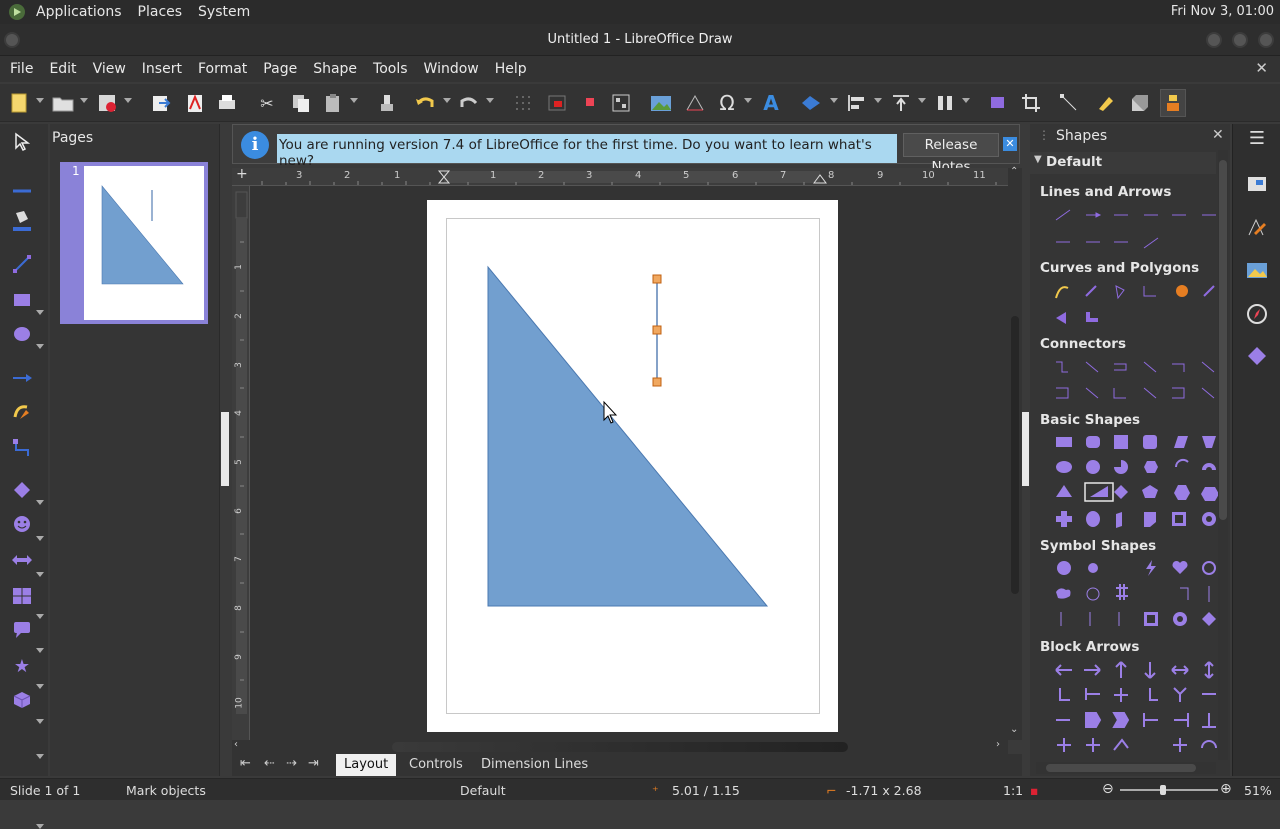 The width and height of the screenshot is (1280, 829). I want to click on lines-arrows-icon, so click(22, 378).